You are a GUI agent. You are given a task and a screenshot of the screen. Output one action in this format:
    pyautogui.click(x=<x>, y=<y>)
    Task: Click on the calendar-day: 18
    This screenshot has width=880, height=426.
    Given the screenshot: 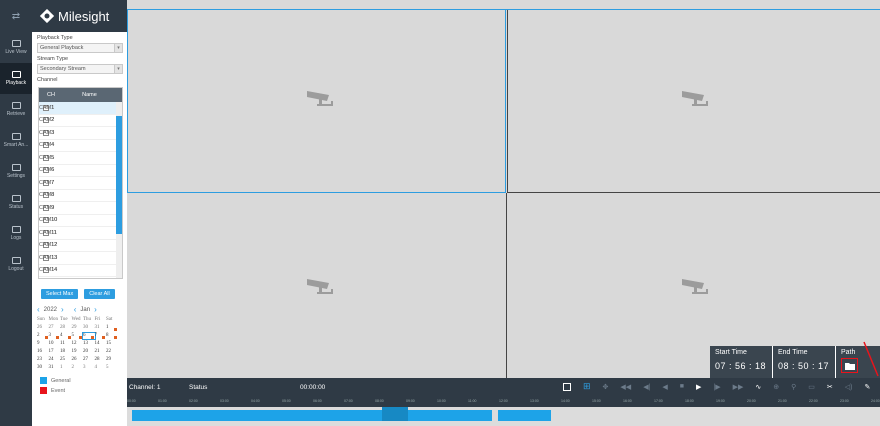 What is the action you would take?
    pyautogui.click(x=66, y=352)
    